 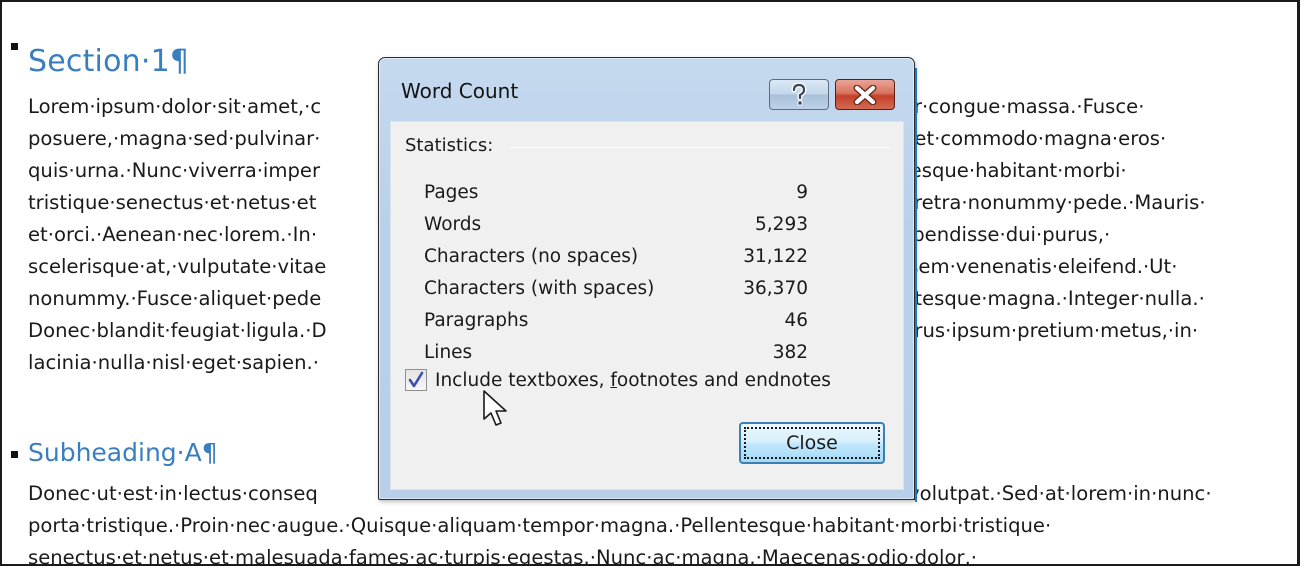 I want to click on close-x-icon, so click(x=865, y=94).